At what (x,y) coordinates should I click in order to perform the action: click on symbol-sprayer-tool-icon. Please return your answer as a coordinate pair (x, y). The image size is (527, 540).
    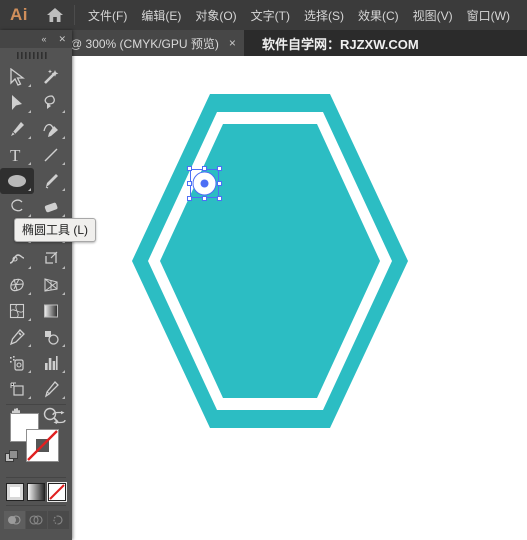
    Looking at the image, I should click on (17, 363).